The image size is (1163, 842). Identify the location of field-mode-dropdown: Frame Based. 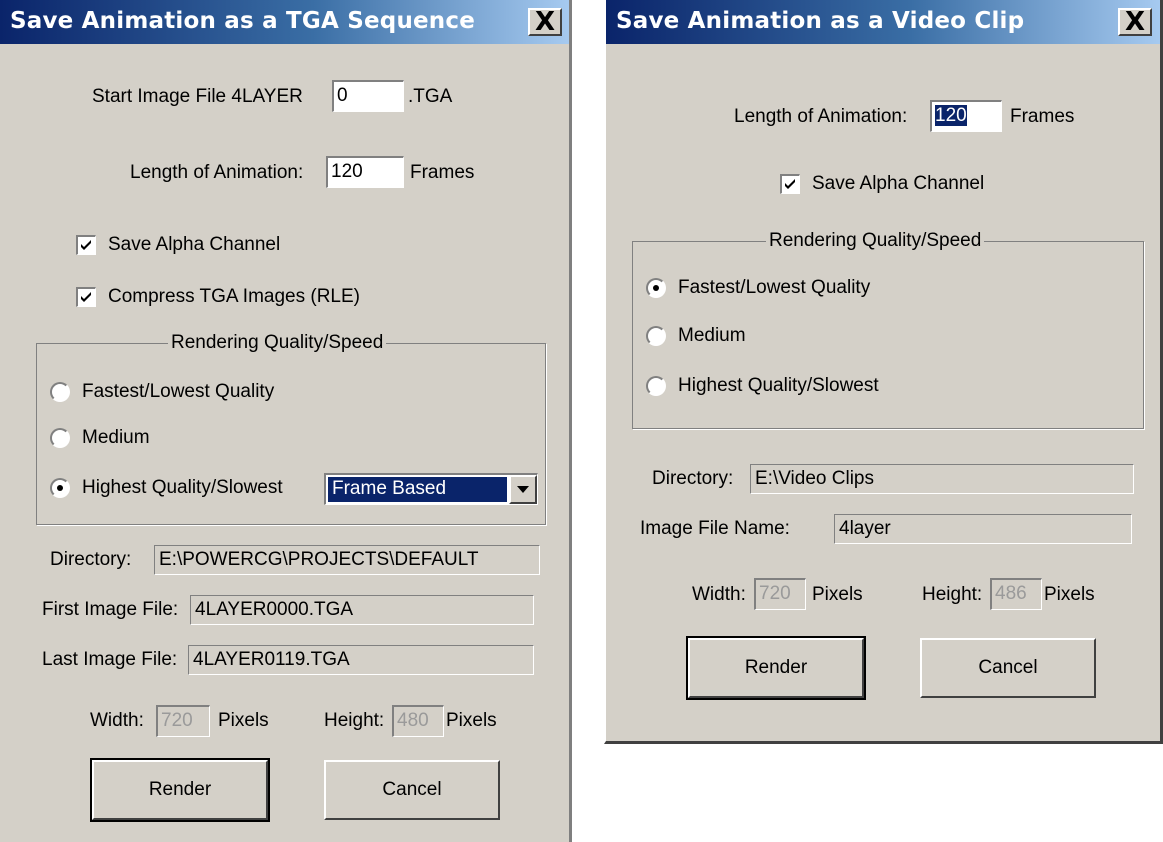
(431, 489).